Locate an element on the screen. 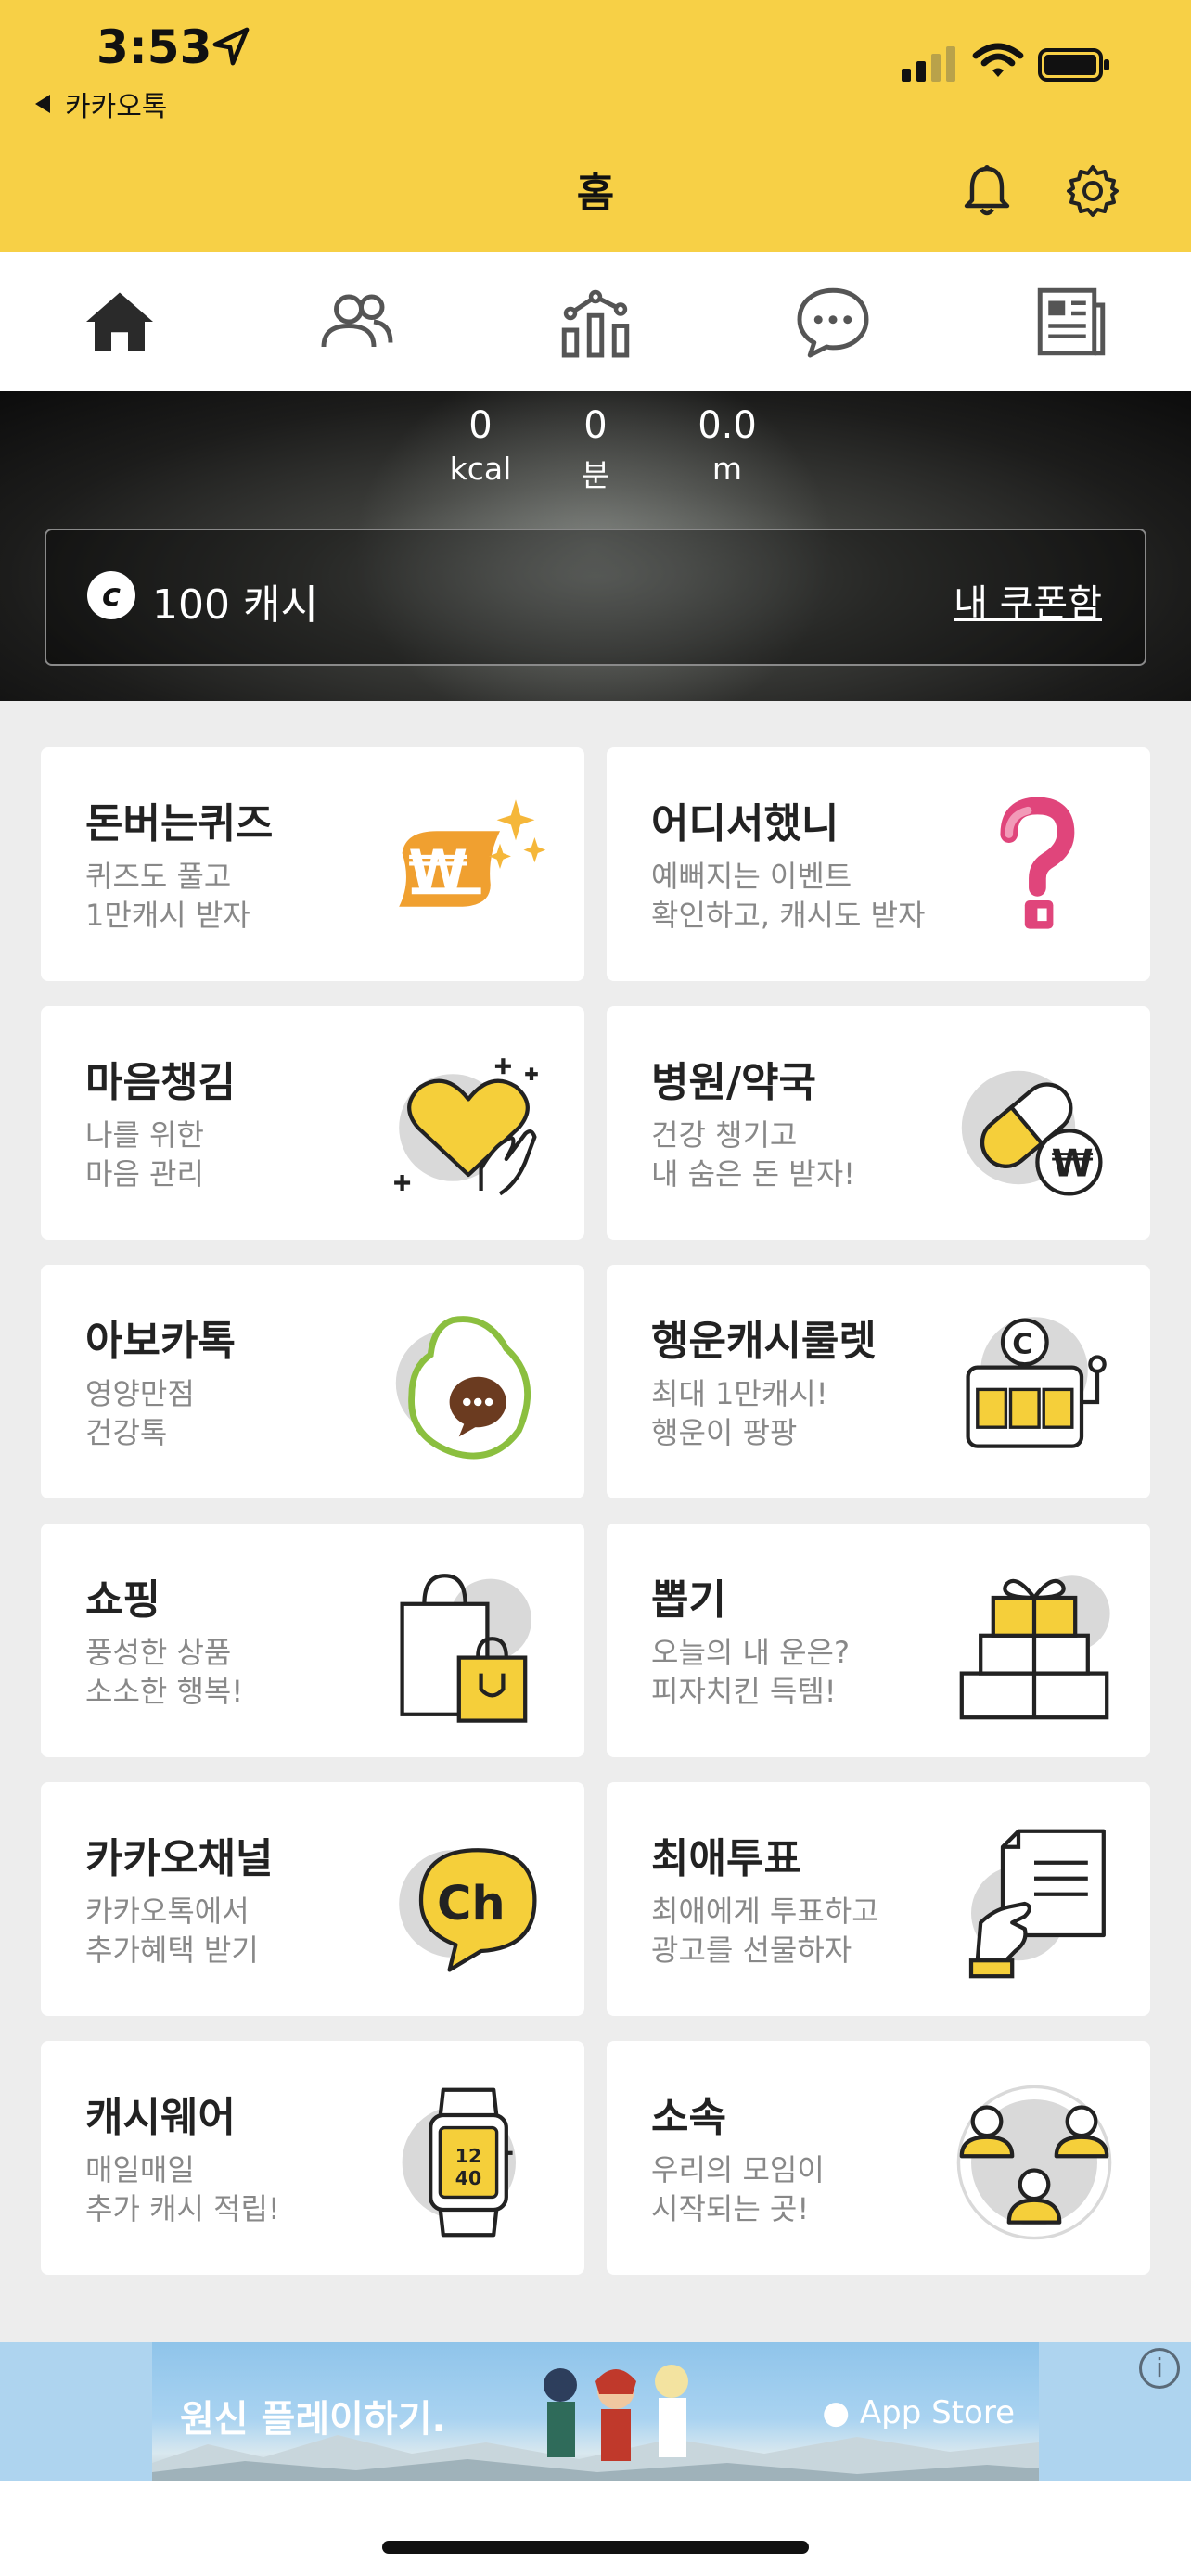  card-subtitle: 매일매일 추가 캐시 적립! is located at coordinates (183, 2189).